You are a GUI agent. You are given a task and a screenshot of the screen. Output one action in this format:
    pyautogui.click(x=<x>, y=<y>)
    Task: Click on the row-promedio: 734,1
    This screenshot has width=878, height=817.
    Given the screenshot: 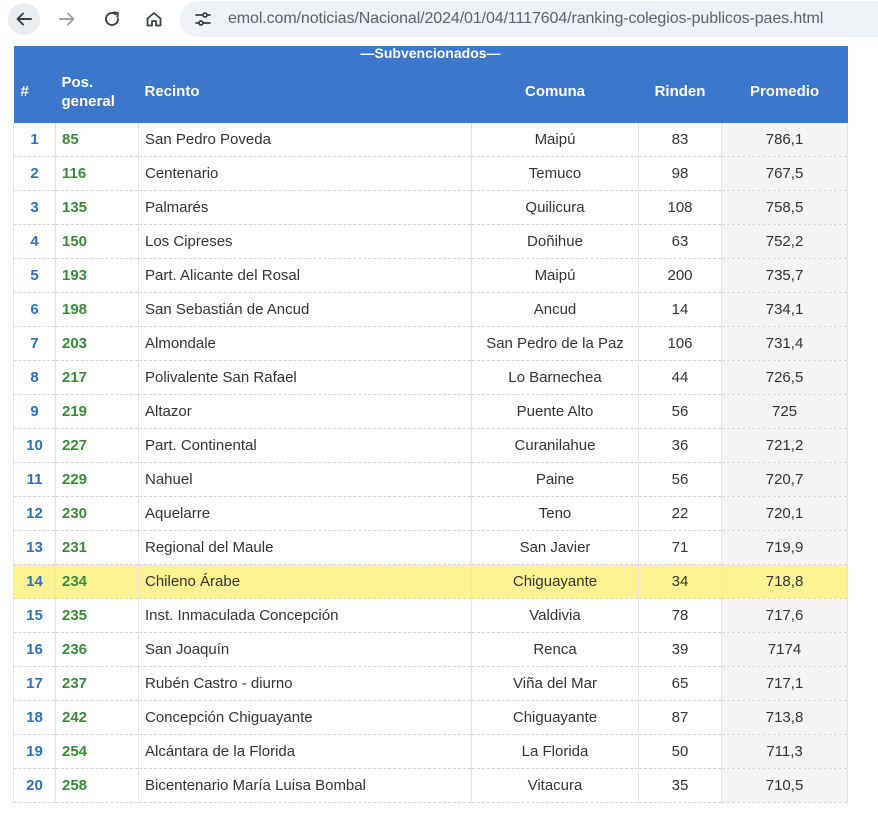 What is the action you would take?
    pyautogui.click(x=785, y=309)
    